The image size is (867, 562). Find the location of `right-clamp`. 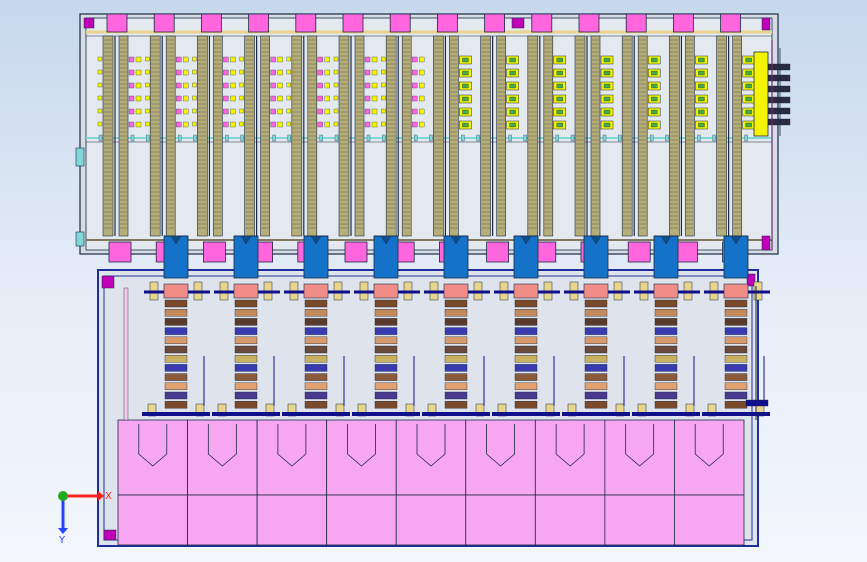

right-clamp is located at coordinates (757, 403).